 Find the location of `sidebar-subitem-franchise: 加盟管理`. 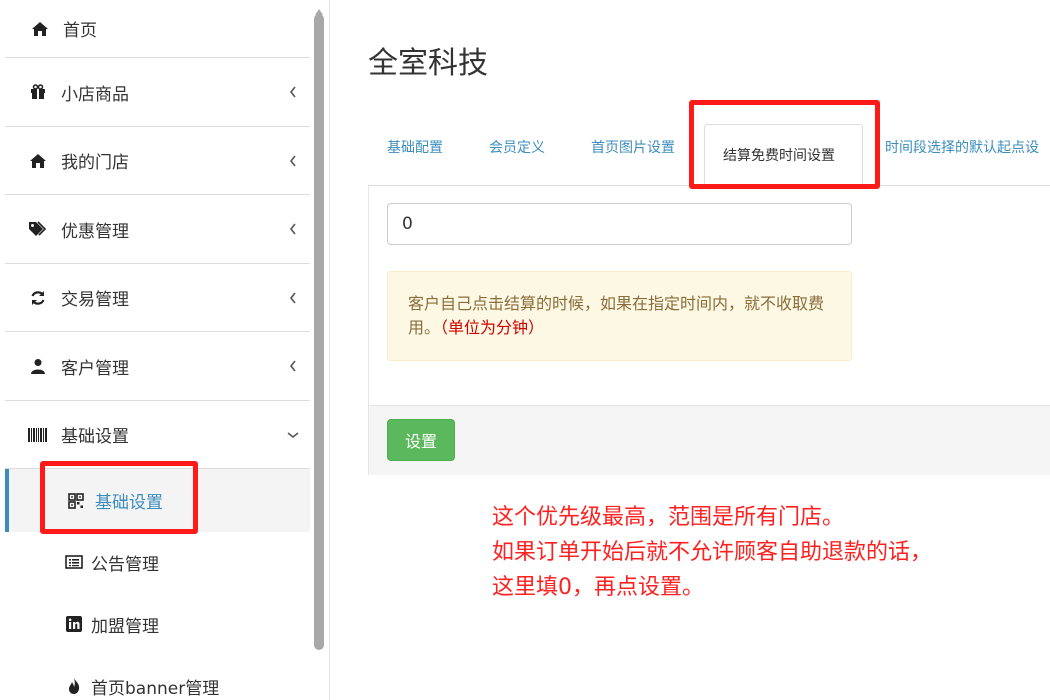

sidebar-subitem-franchise: 加盟管理 is located at coordinates (157, 624).